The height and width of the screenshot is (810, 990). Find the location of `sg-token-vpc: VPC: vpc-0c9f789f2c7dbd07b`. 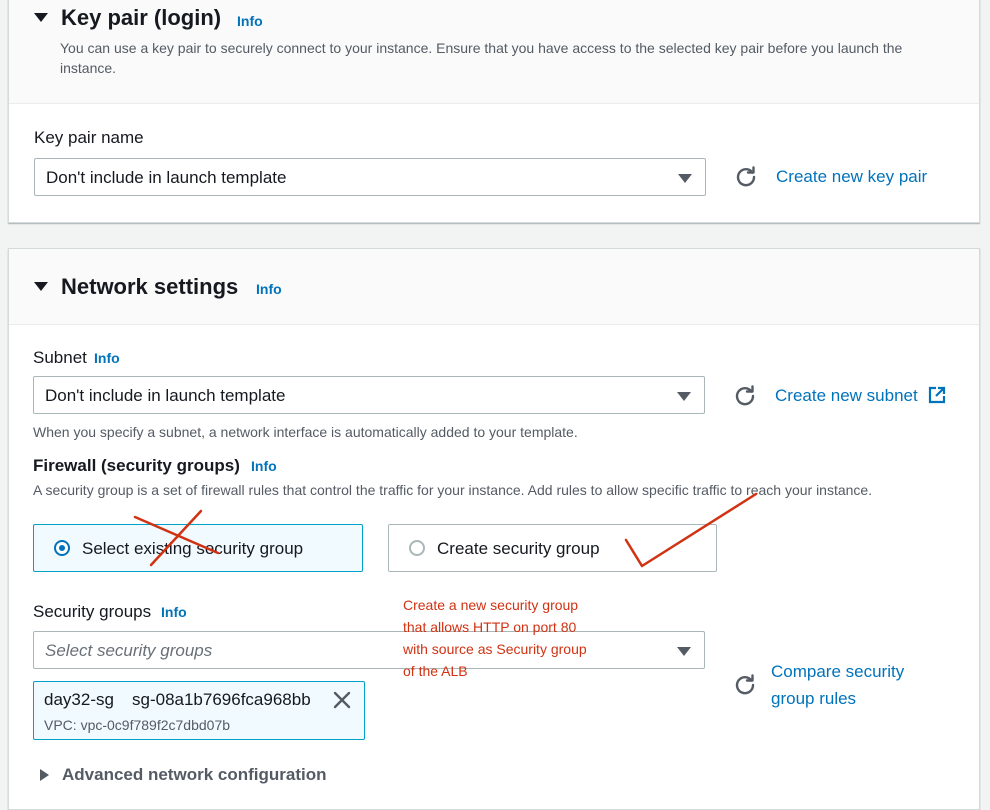

sg-token-vpc: VPC: vpc-0c9f789f2c7dbd07b is located at coordinates (137, 725).